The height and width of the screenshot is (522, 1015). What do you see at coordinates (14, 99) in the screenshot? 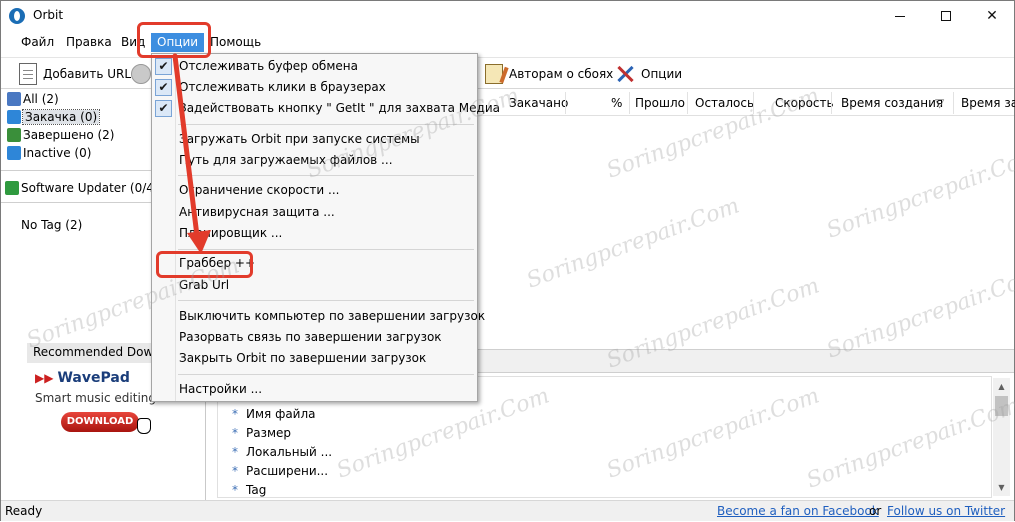
I see `list-icon` at bounding box center [14, 99].